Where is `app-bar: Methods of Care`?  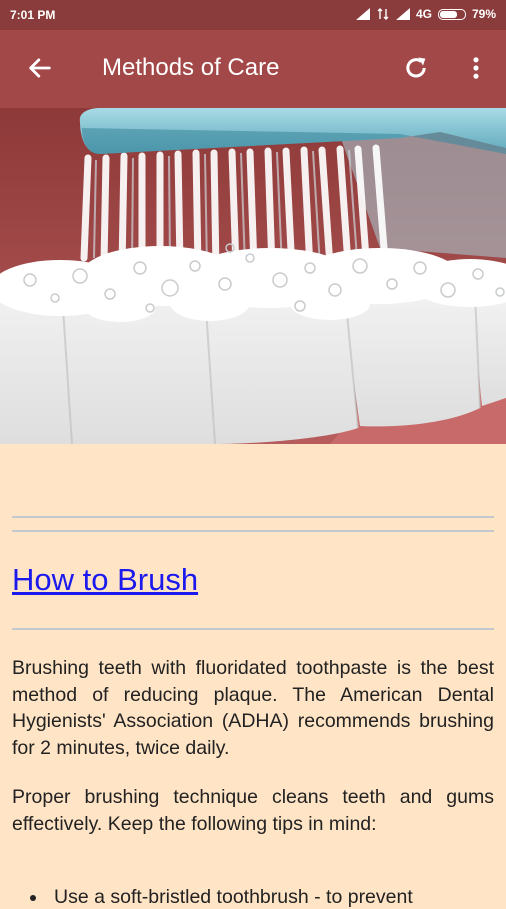
app-bar: Methods of Care is located at coordinates (253, 69).